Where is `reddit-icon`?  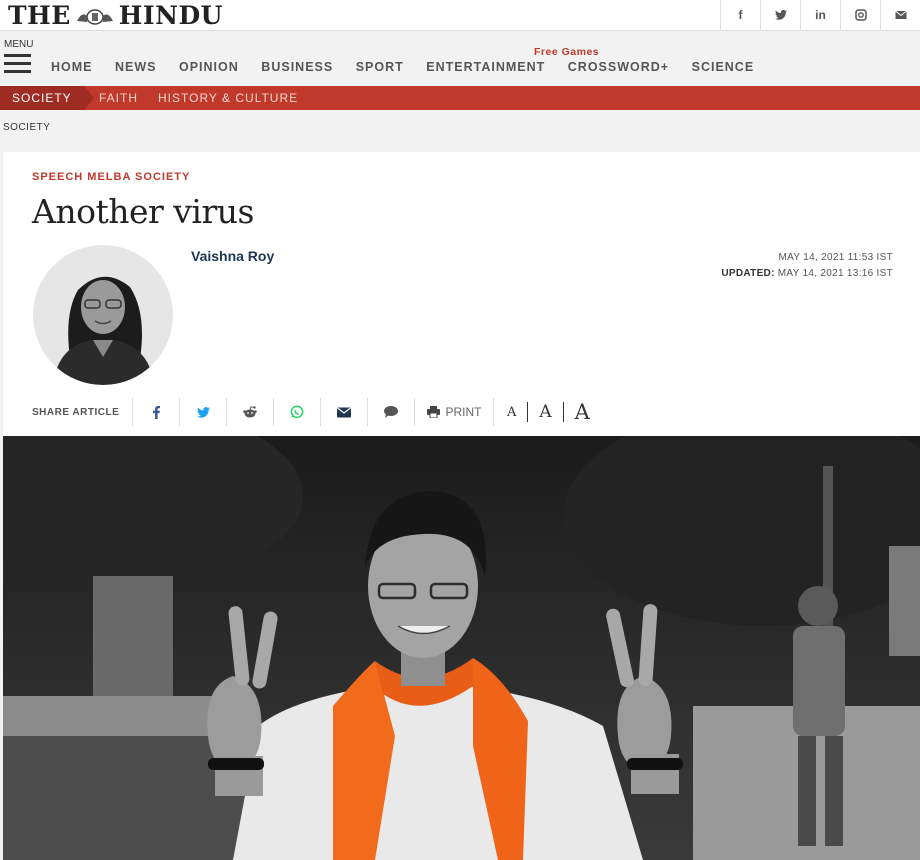
reddit-icon is located at coordinates (250, 412).